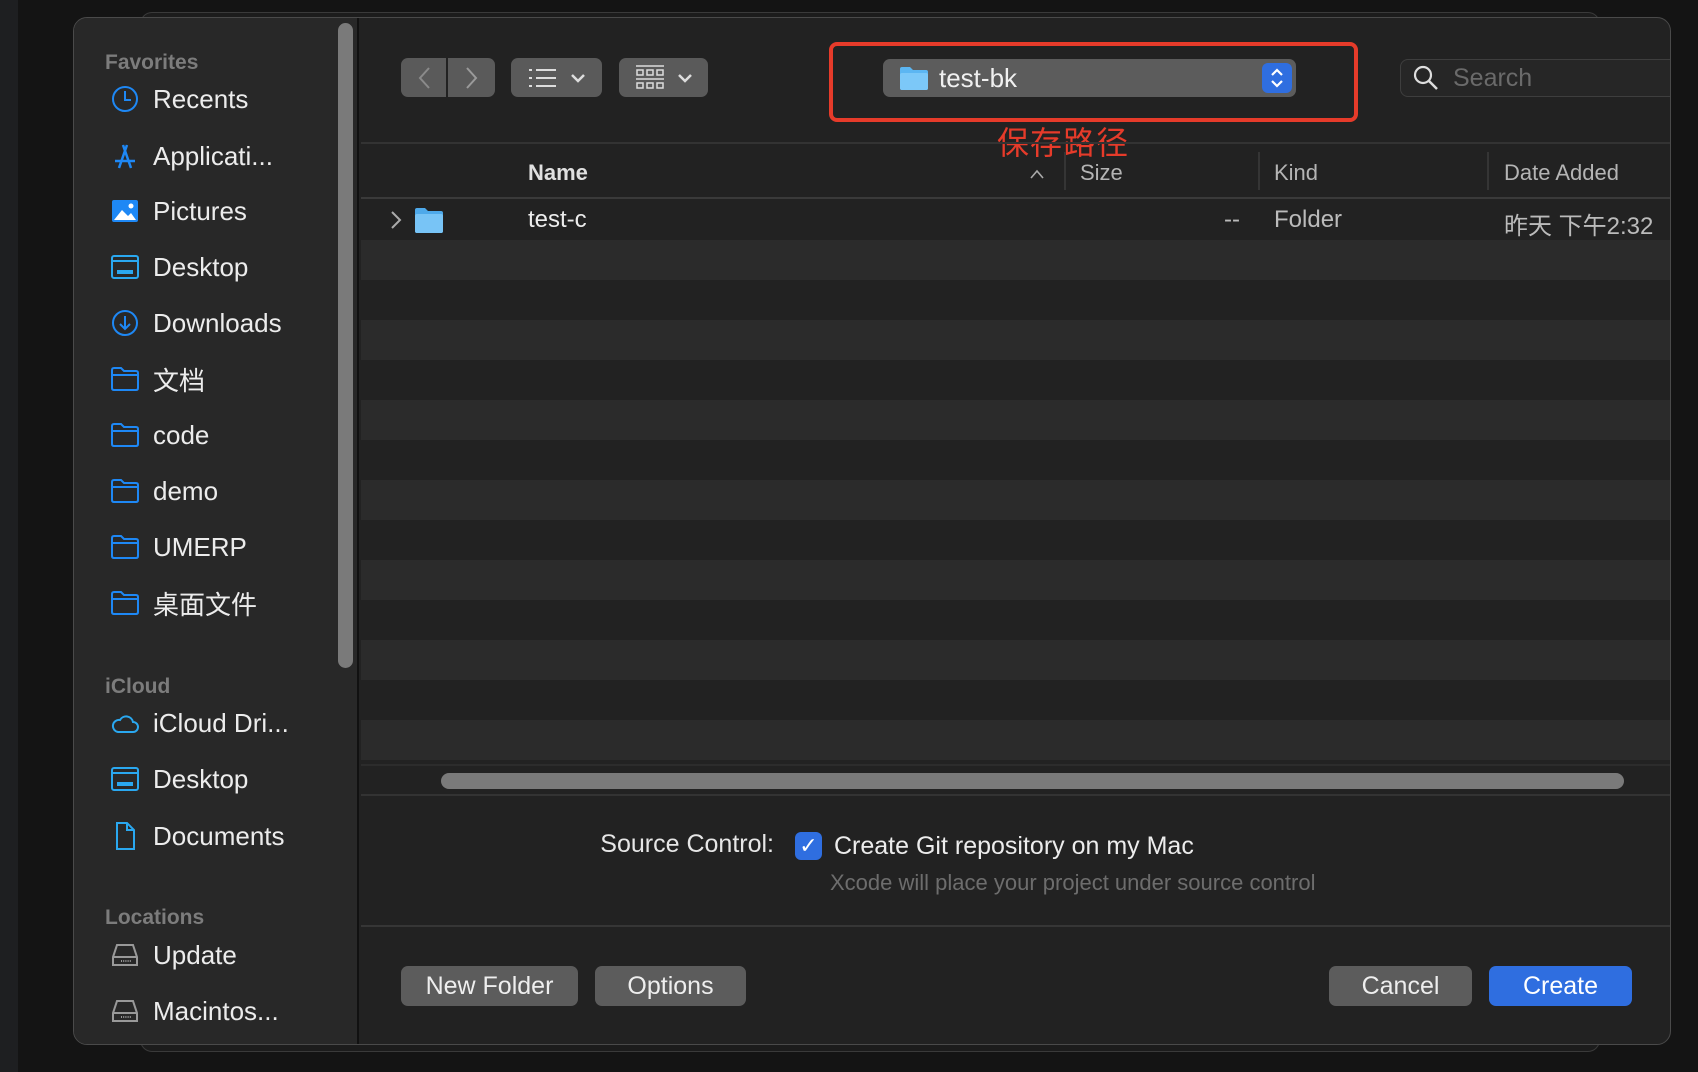  I want to click on source-control-label: Source Control:, so click(687, 844).